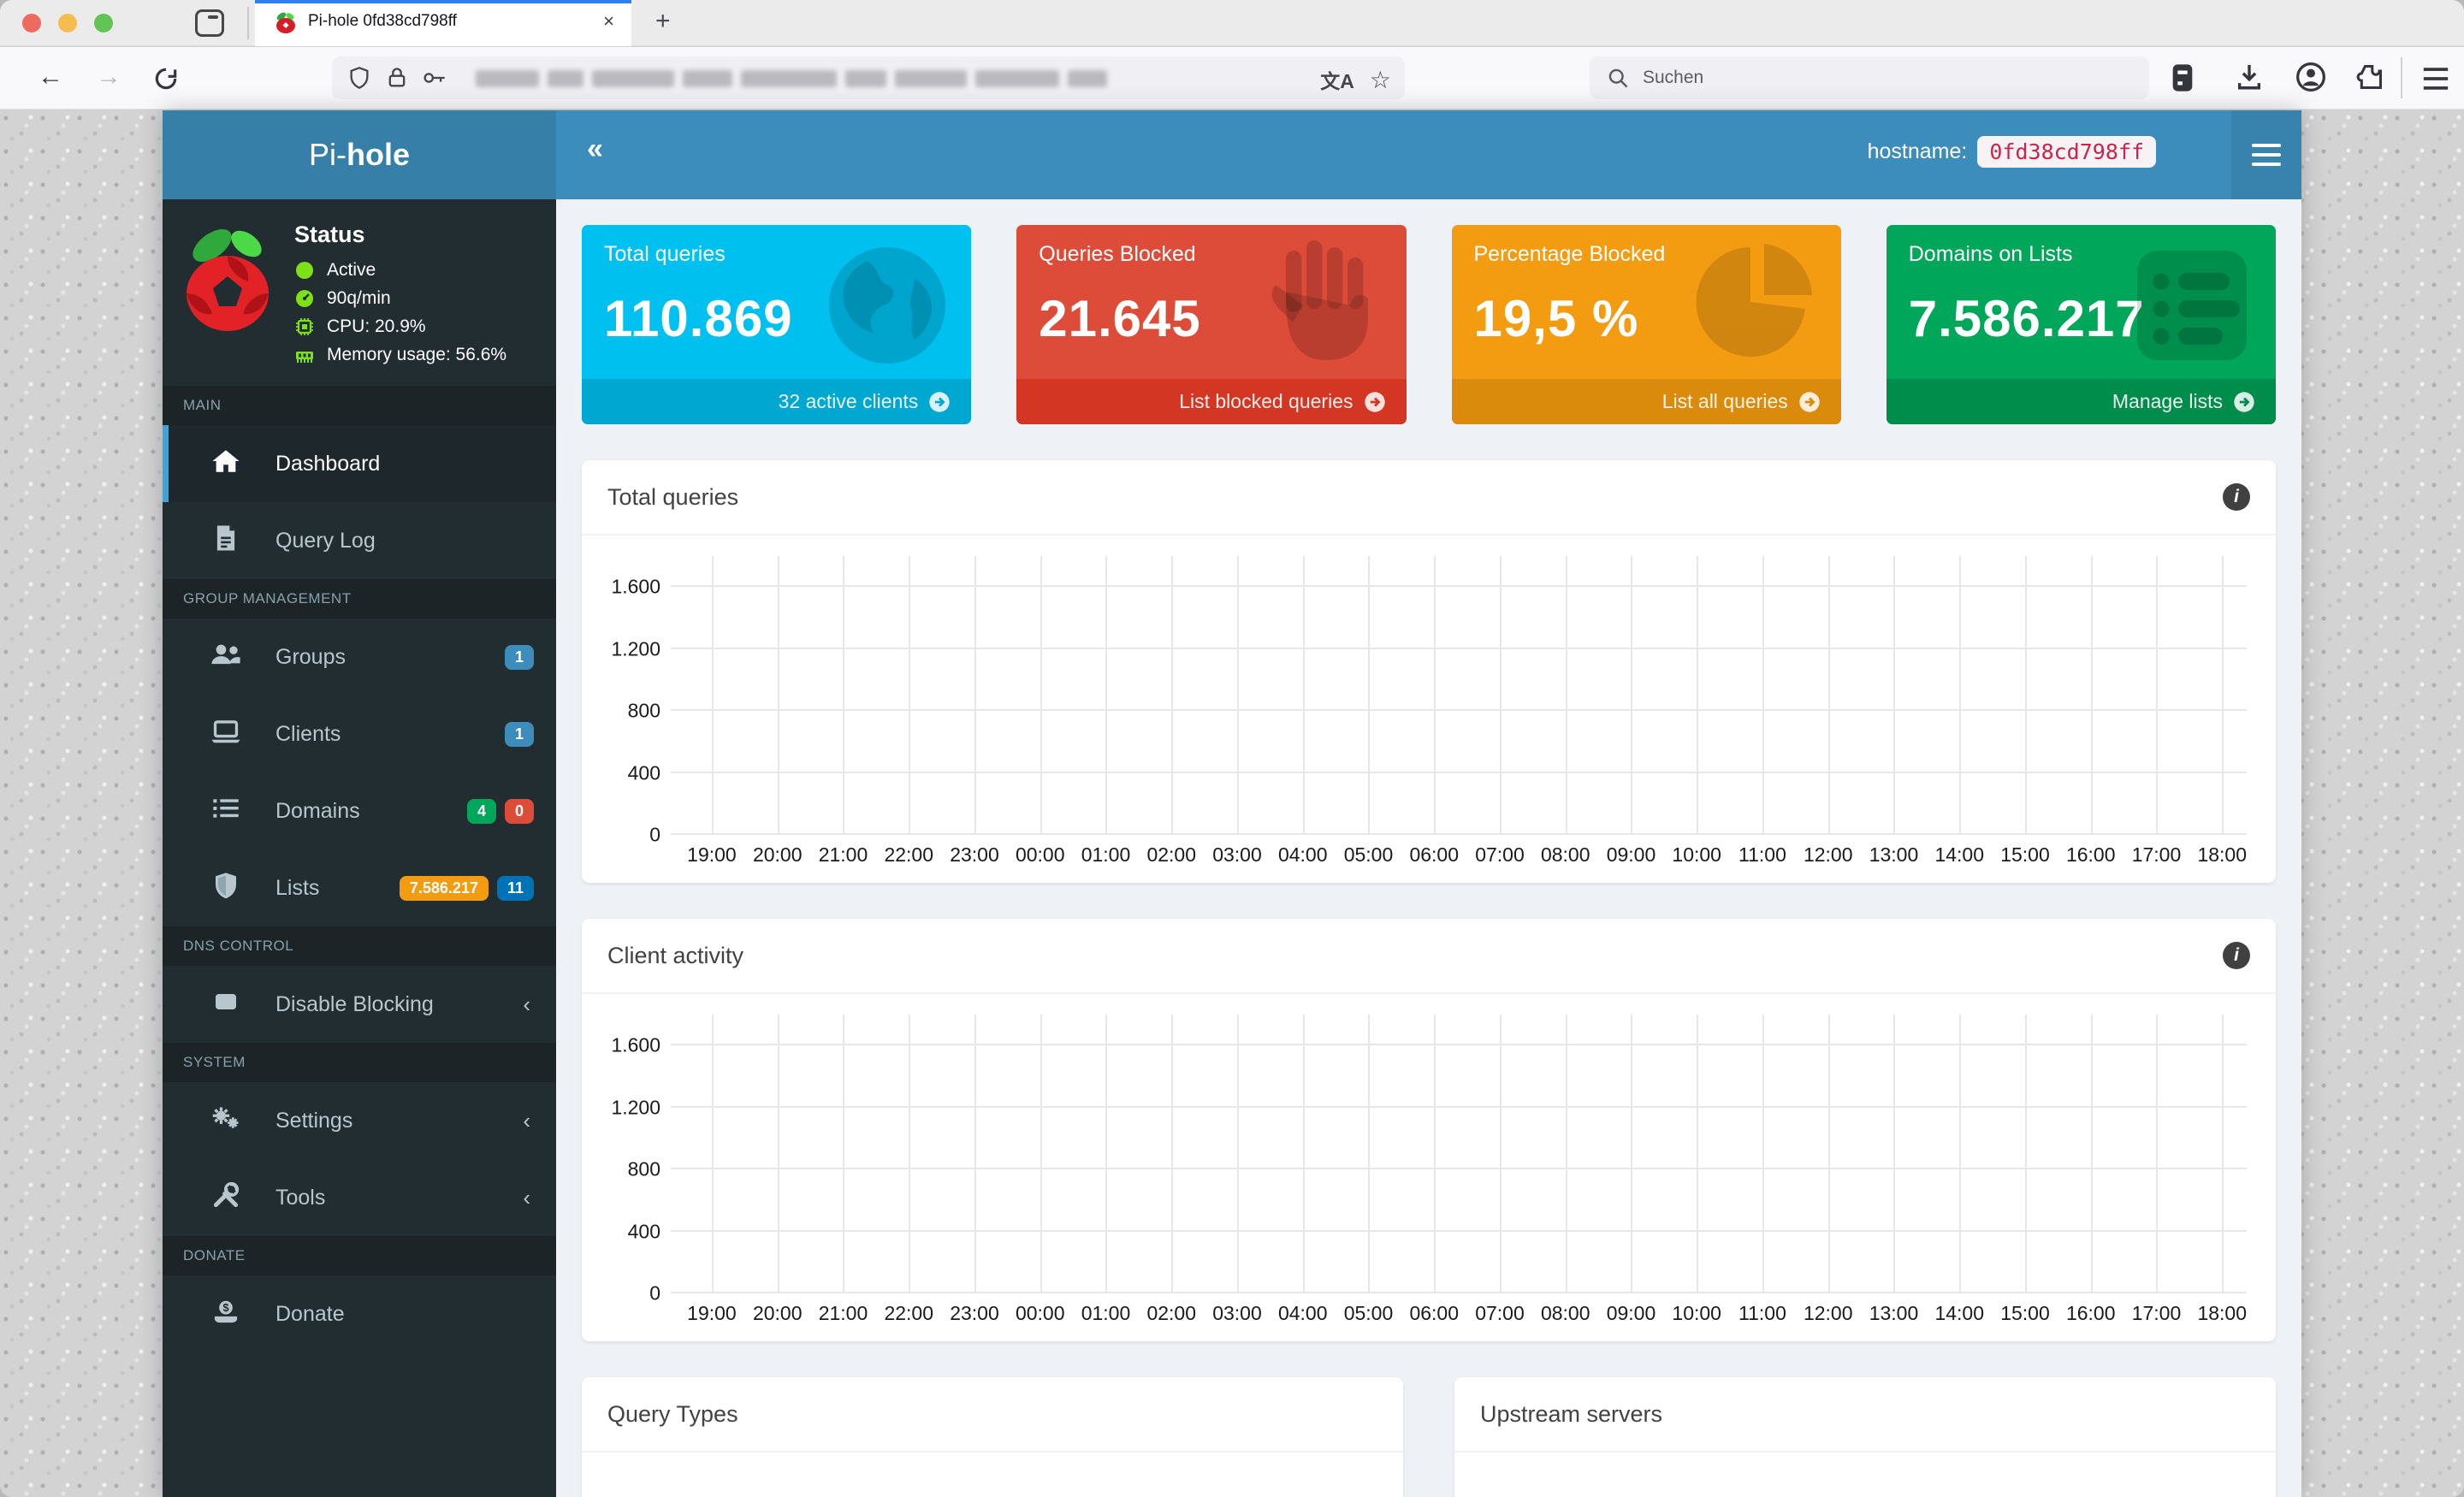 Image resolution: width=2464 pixels, height=1497 pixels. What do you see at coordinates (776, 302) in the screenshot?
I see `card-body: Total queries 110.869` at bounding box center [776, 302].